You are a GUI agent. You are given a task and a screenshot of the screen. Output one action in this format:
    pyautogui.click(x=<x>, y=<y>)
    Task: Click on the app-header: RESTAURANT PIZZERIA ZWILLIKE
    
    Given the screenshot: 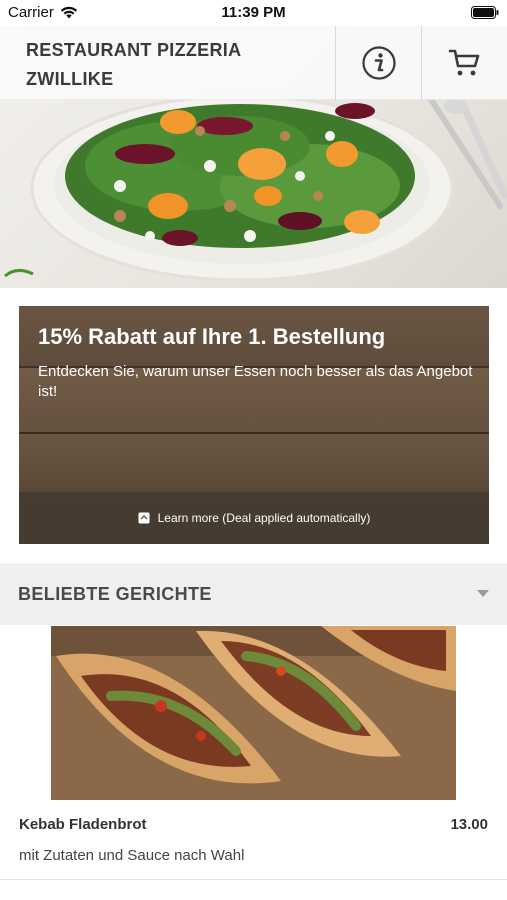 What is the action you would take?
    pyautogui.click(x=253, y=63)
    